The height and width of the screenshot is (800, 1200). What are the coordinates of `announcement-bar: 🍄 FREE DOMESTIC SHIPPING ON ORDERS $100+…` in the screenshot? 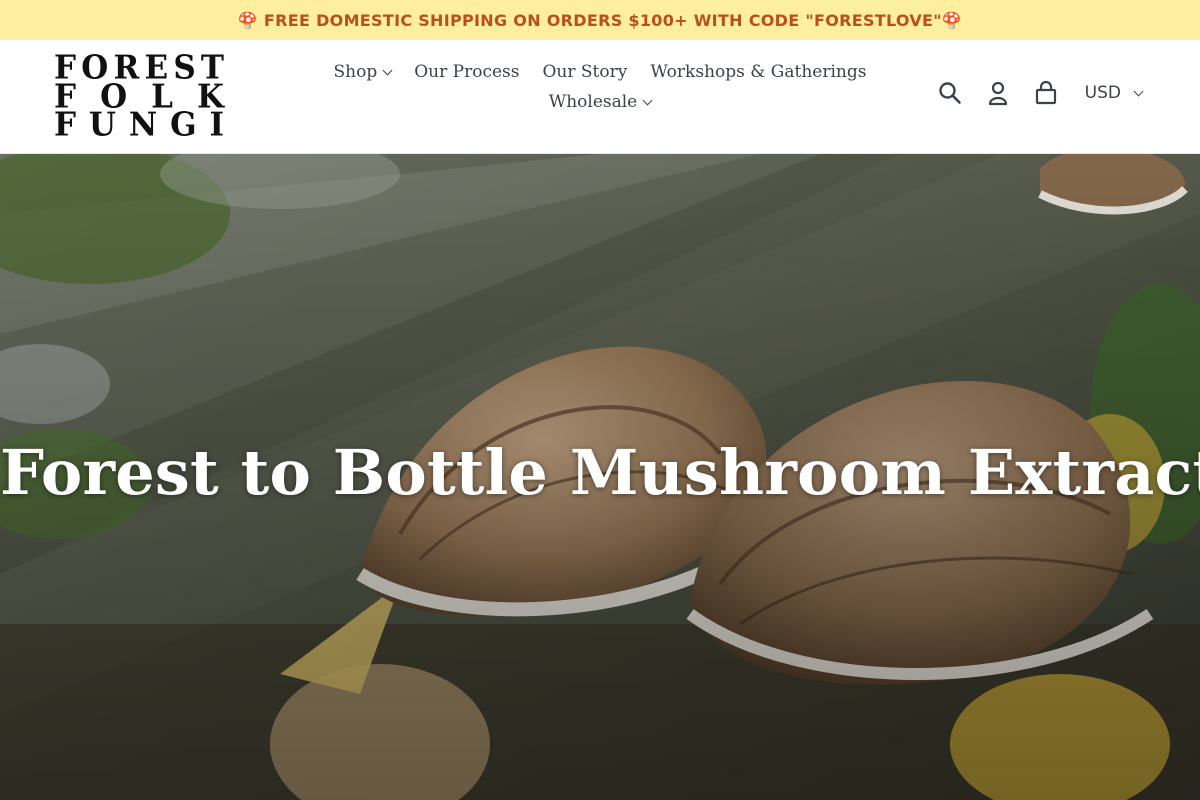 It's located at (600, 20).